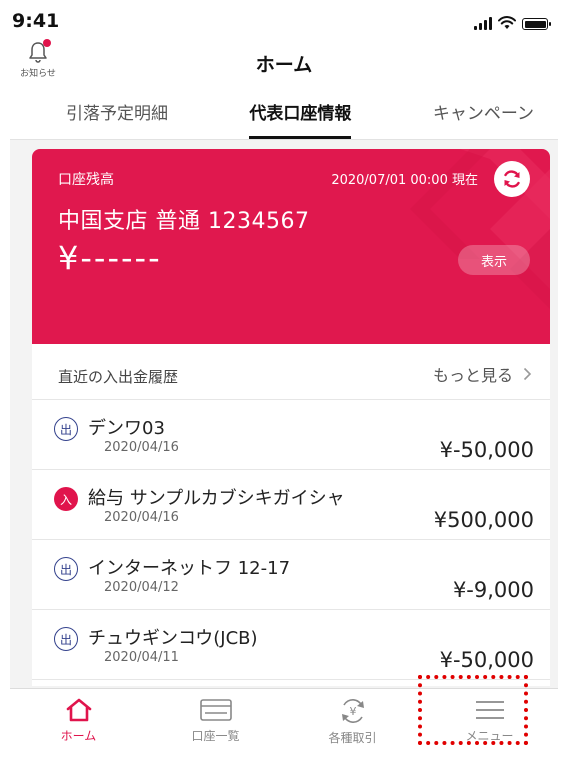 This screenshot has height=758, width=572. I want to click on tab-campaign: キャンペーン, so click(483, 114).